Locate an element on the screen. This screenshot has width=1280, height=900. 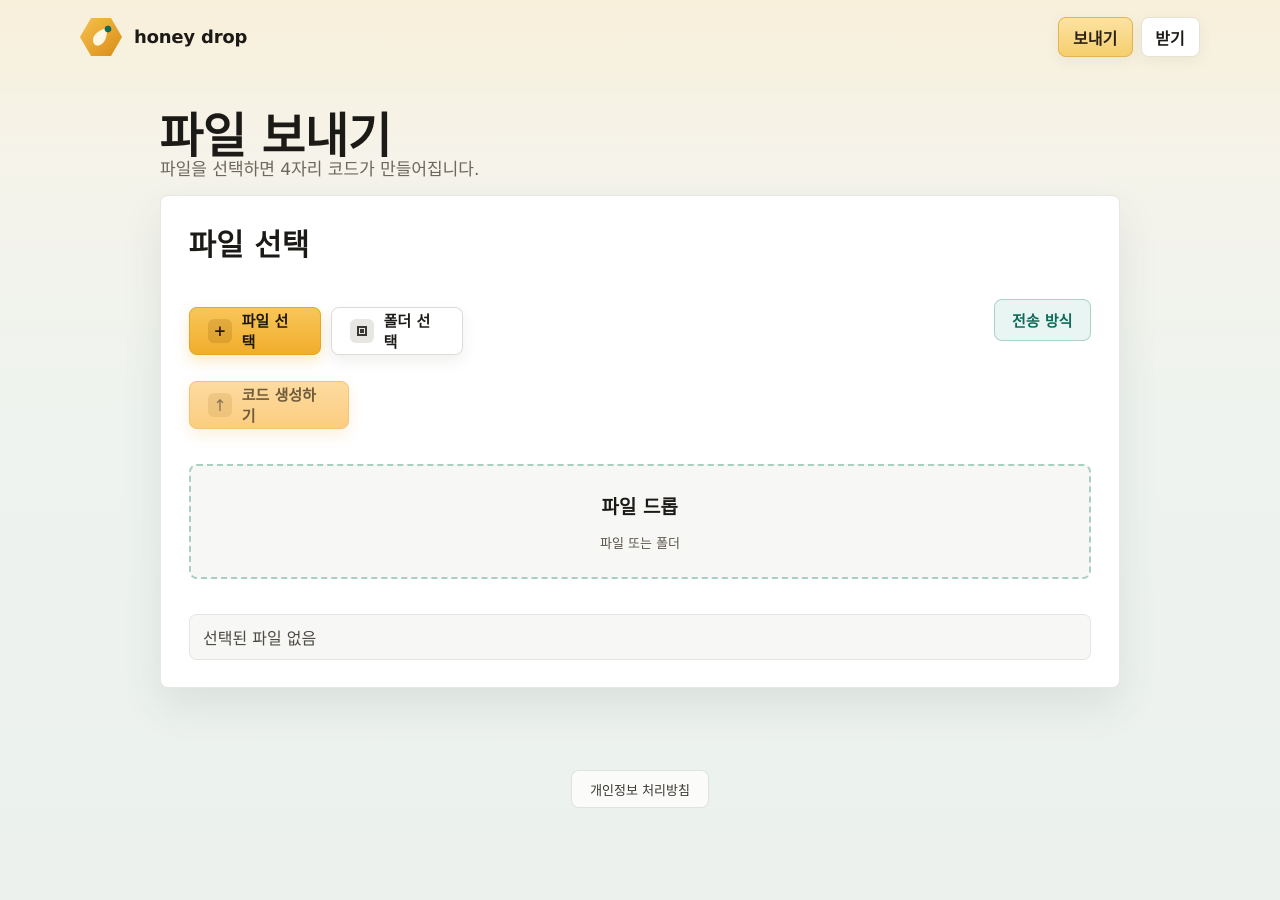
dropzone-hint: 파일 또는 폴더 is located at coordinates (640, 544).